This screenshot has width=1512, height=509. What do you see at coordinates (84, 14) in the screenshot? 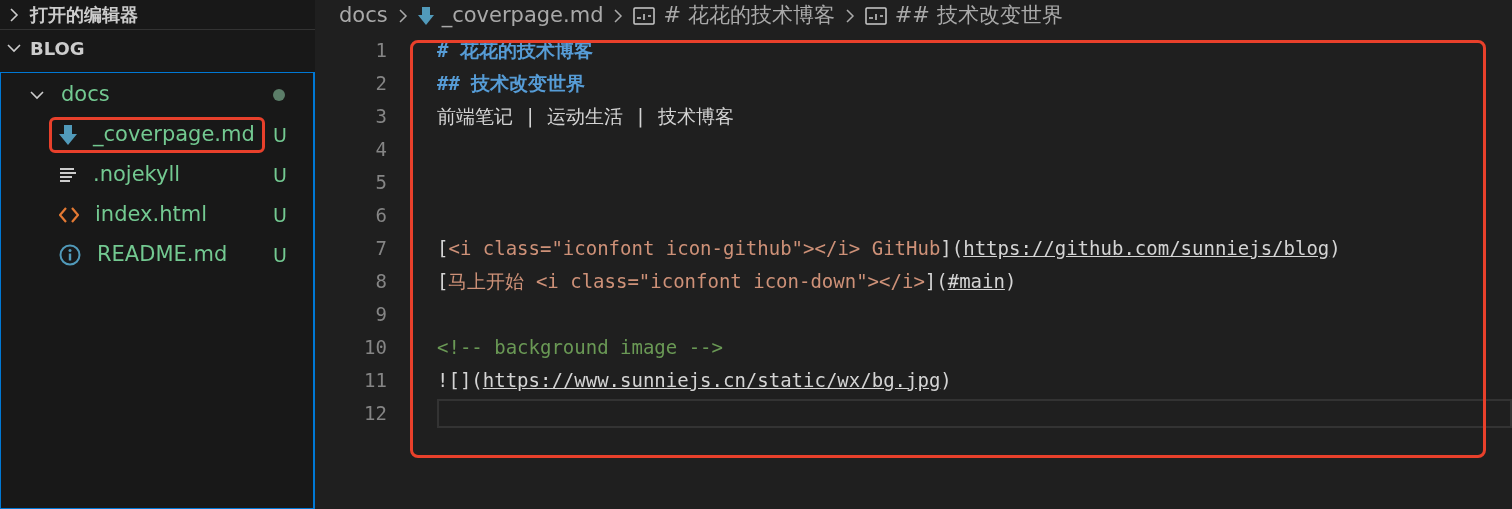
I see `section-title: 打开的编辑器` at bounding box center [84, 14].